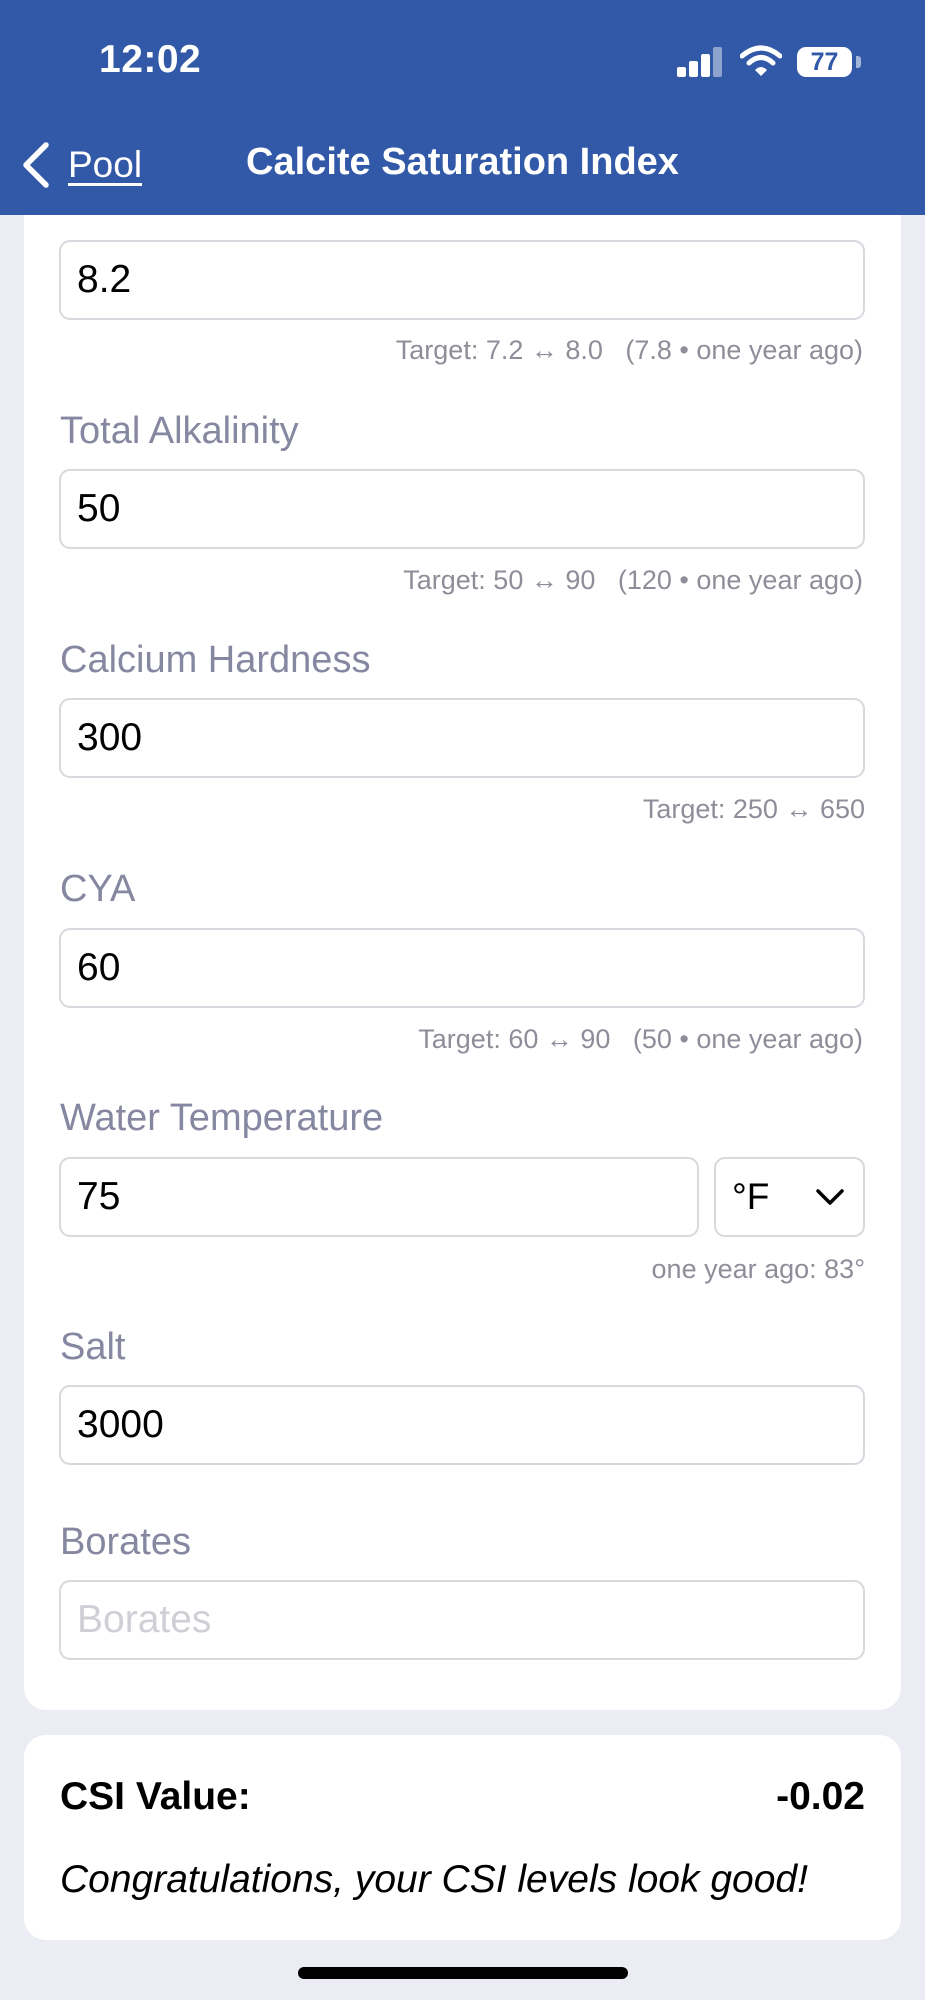  I want to click on cellular-signal-icon, so click(700, 62).